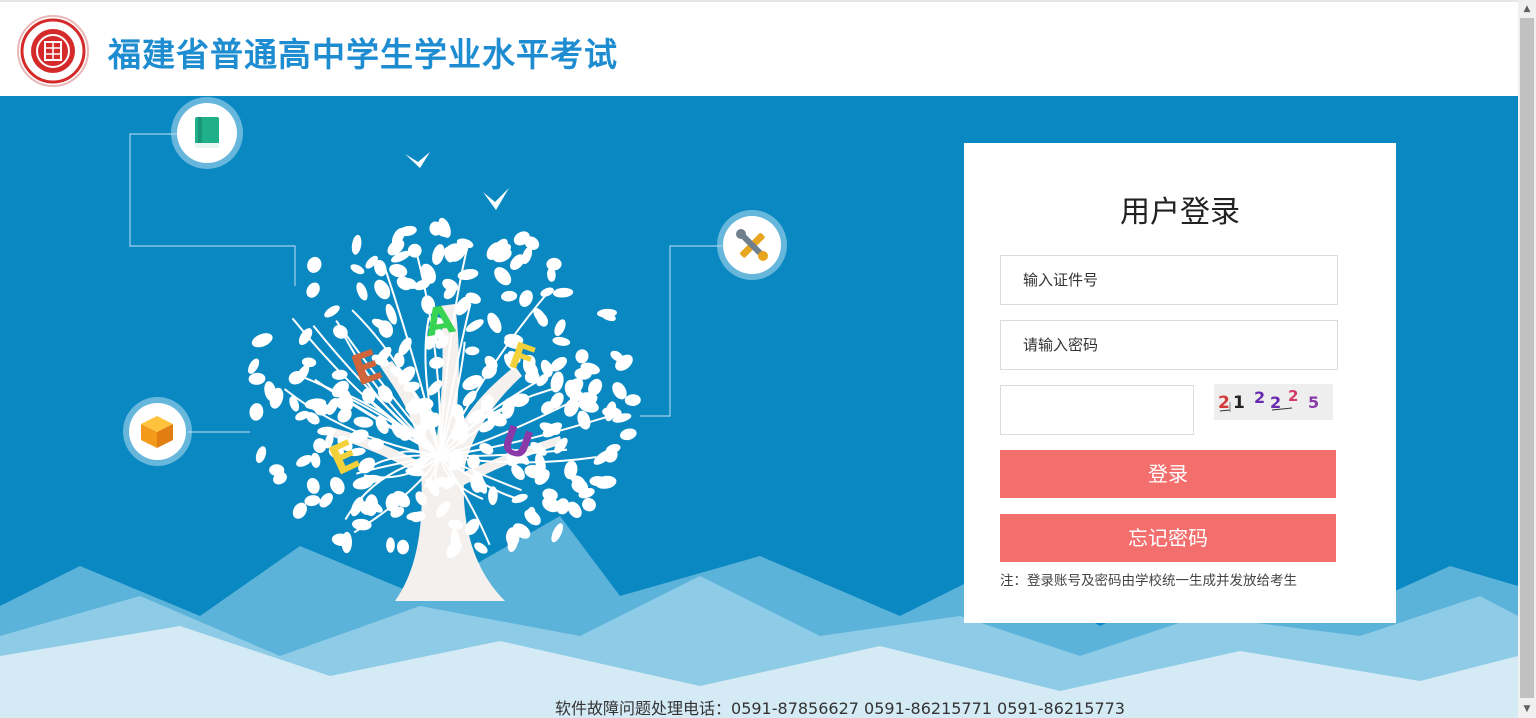  What do you see at coordinates (439, 321) in the screenshot?
I see `letter-a: A` at bounding box center [439, 321].